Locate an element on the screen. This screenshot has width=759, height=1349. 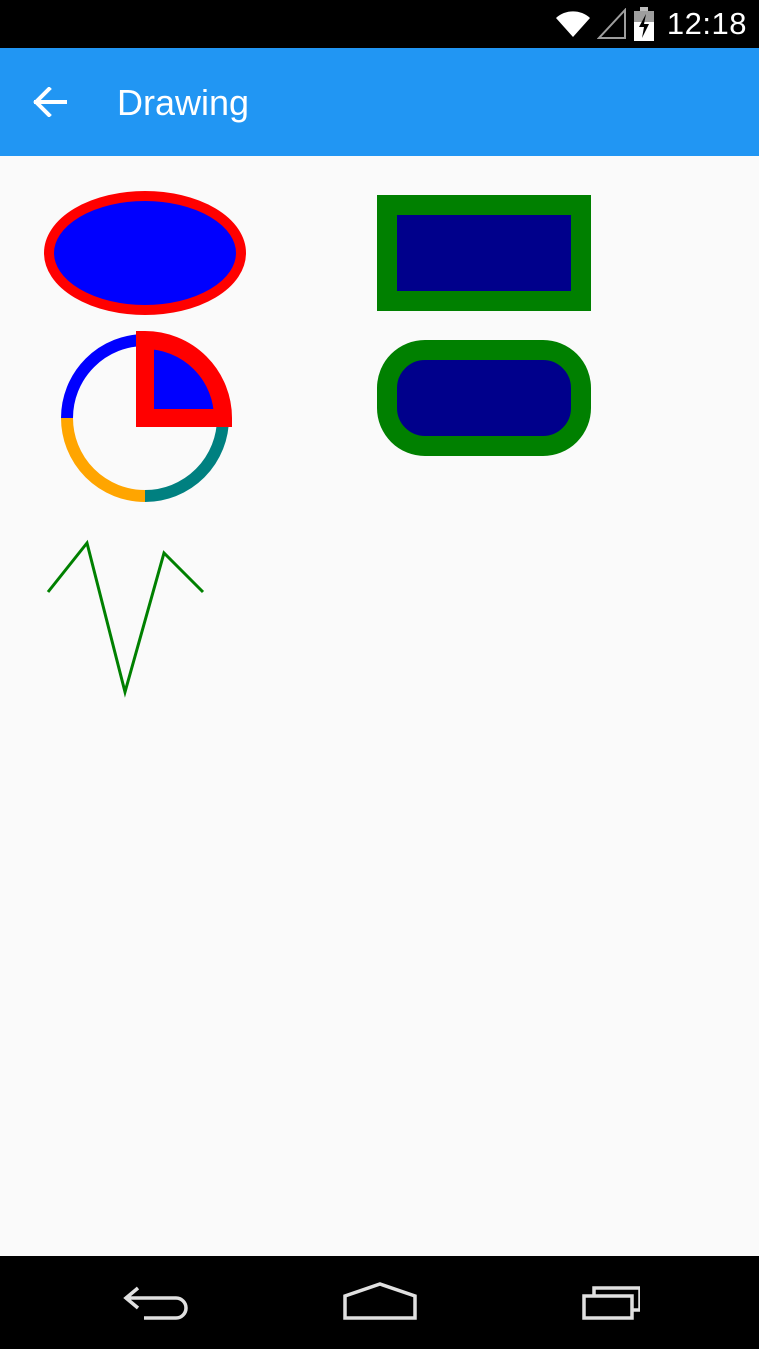
navigation-bar is located at coordinates (379, 1302).